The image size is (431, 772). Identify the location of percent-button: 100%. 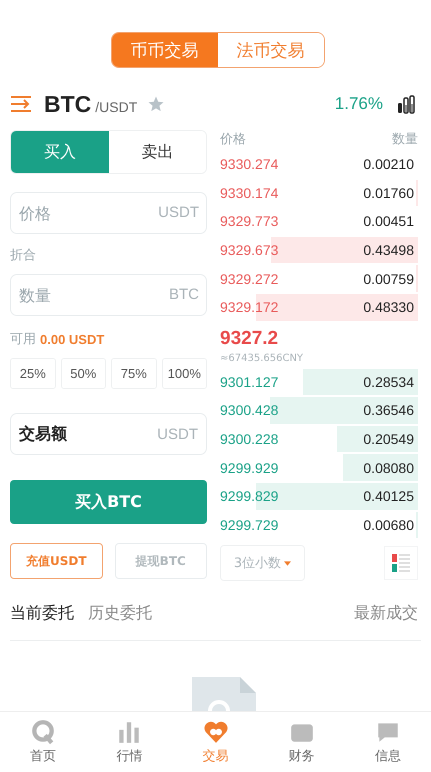
(184, 373).